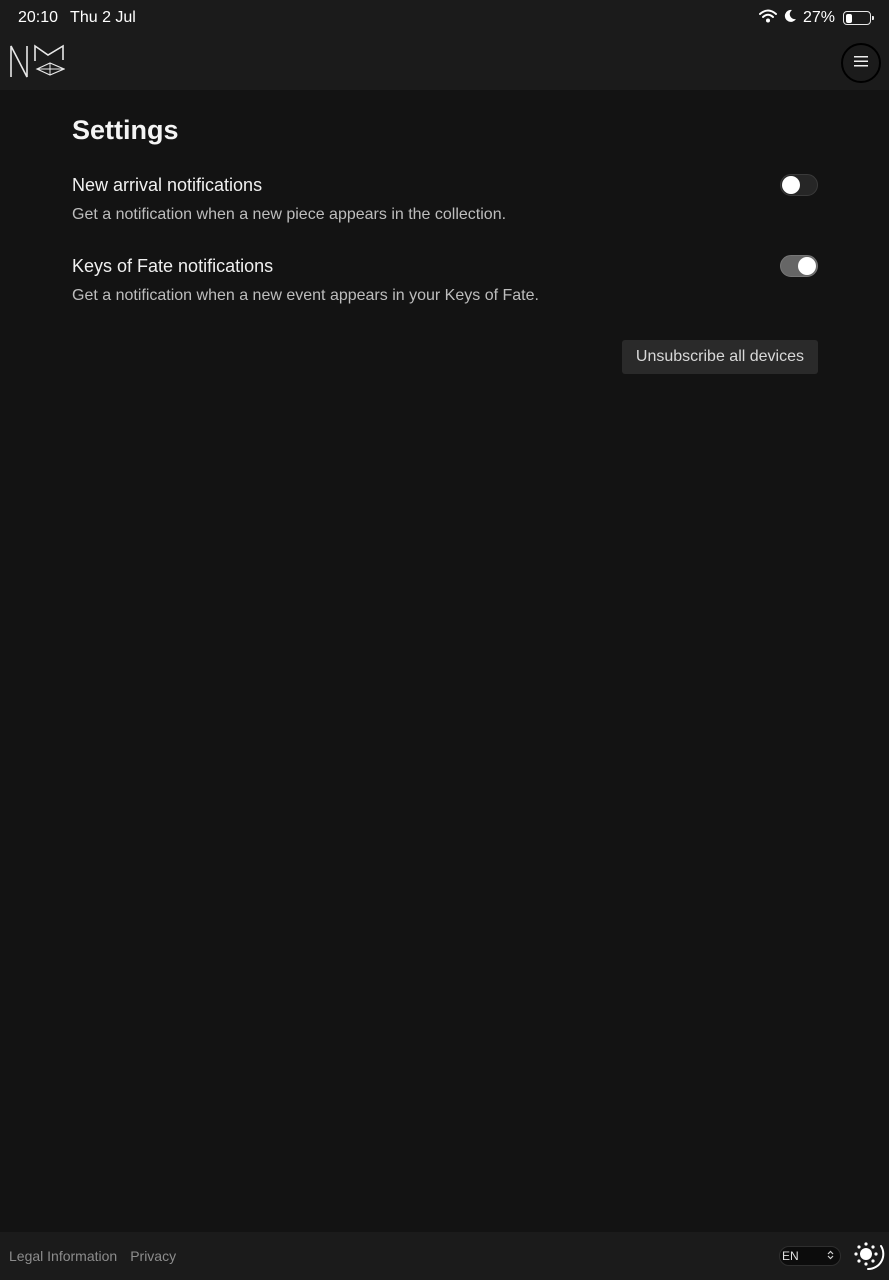 The height and width of the screenshot is (1280, 889). I want to click on hamburger-icon, so click(861, 63).